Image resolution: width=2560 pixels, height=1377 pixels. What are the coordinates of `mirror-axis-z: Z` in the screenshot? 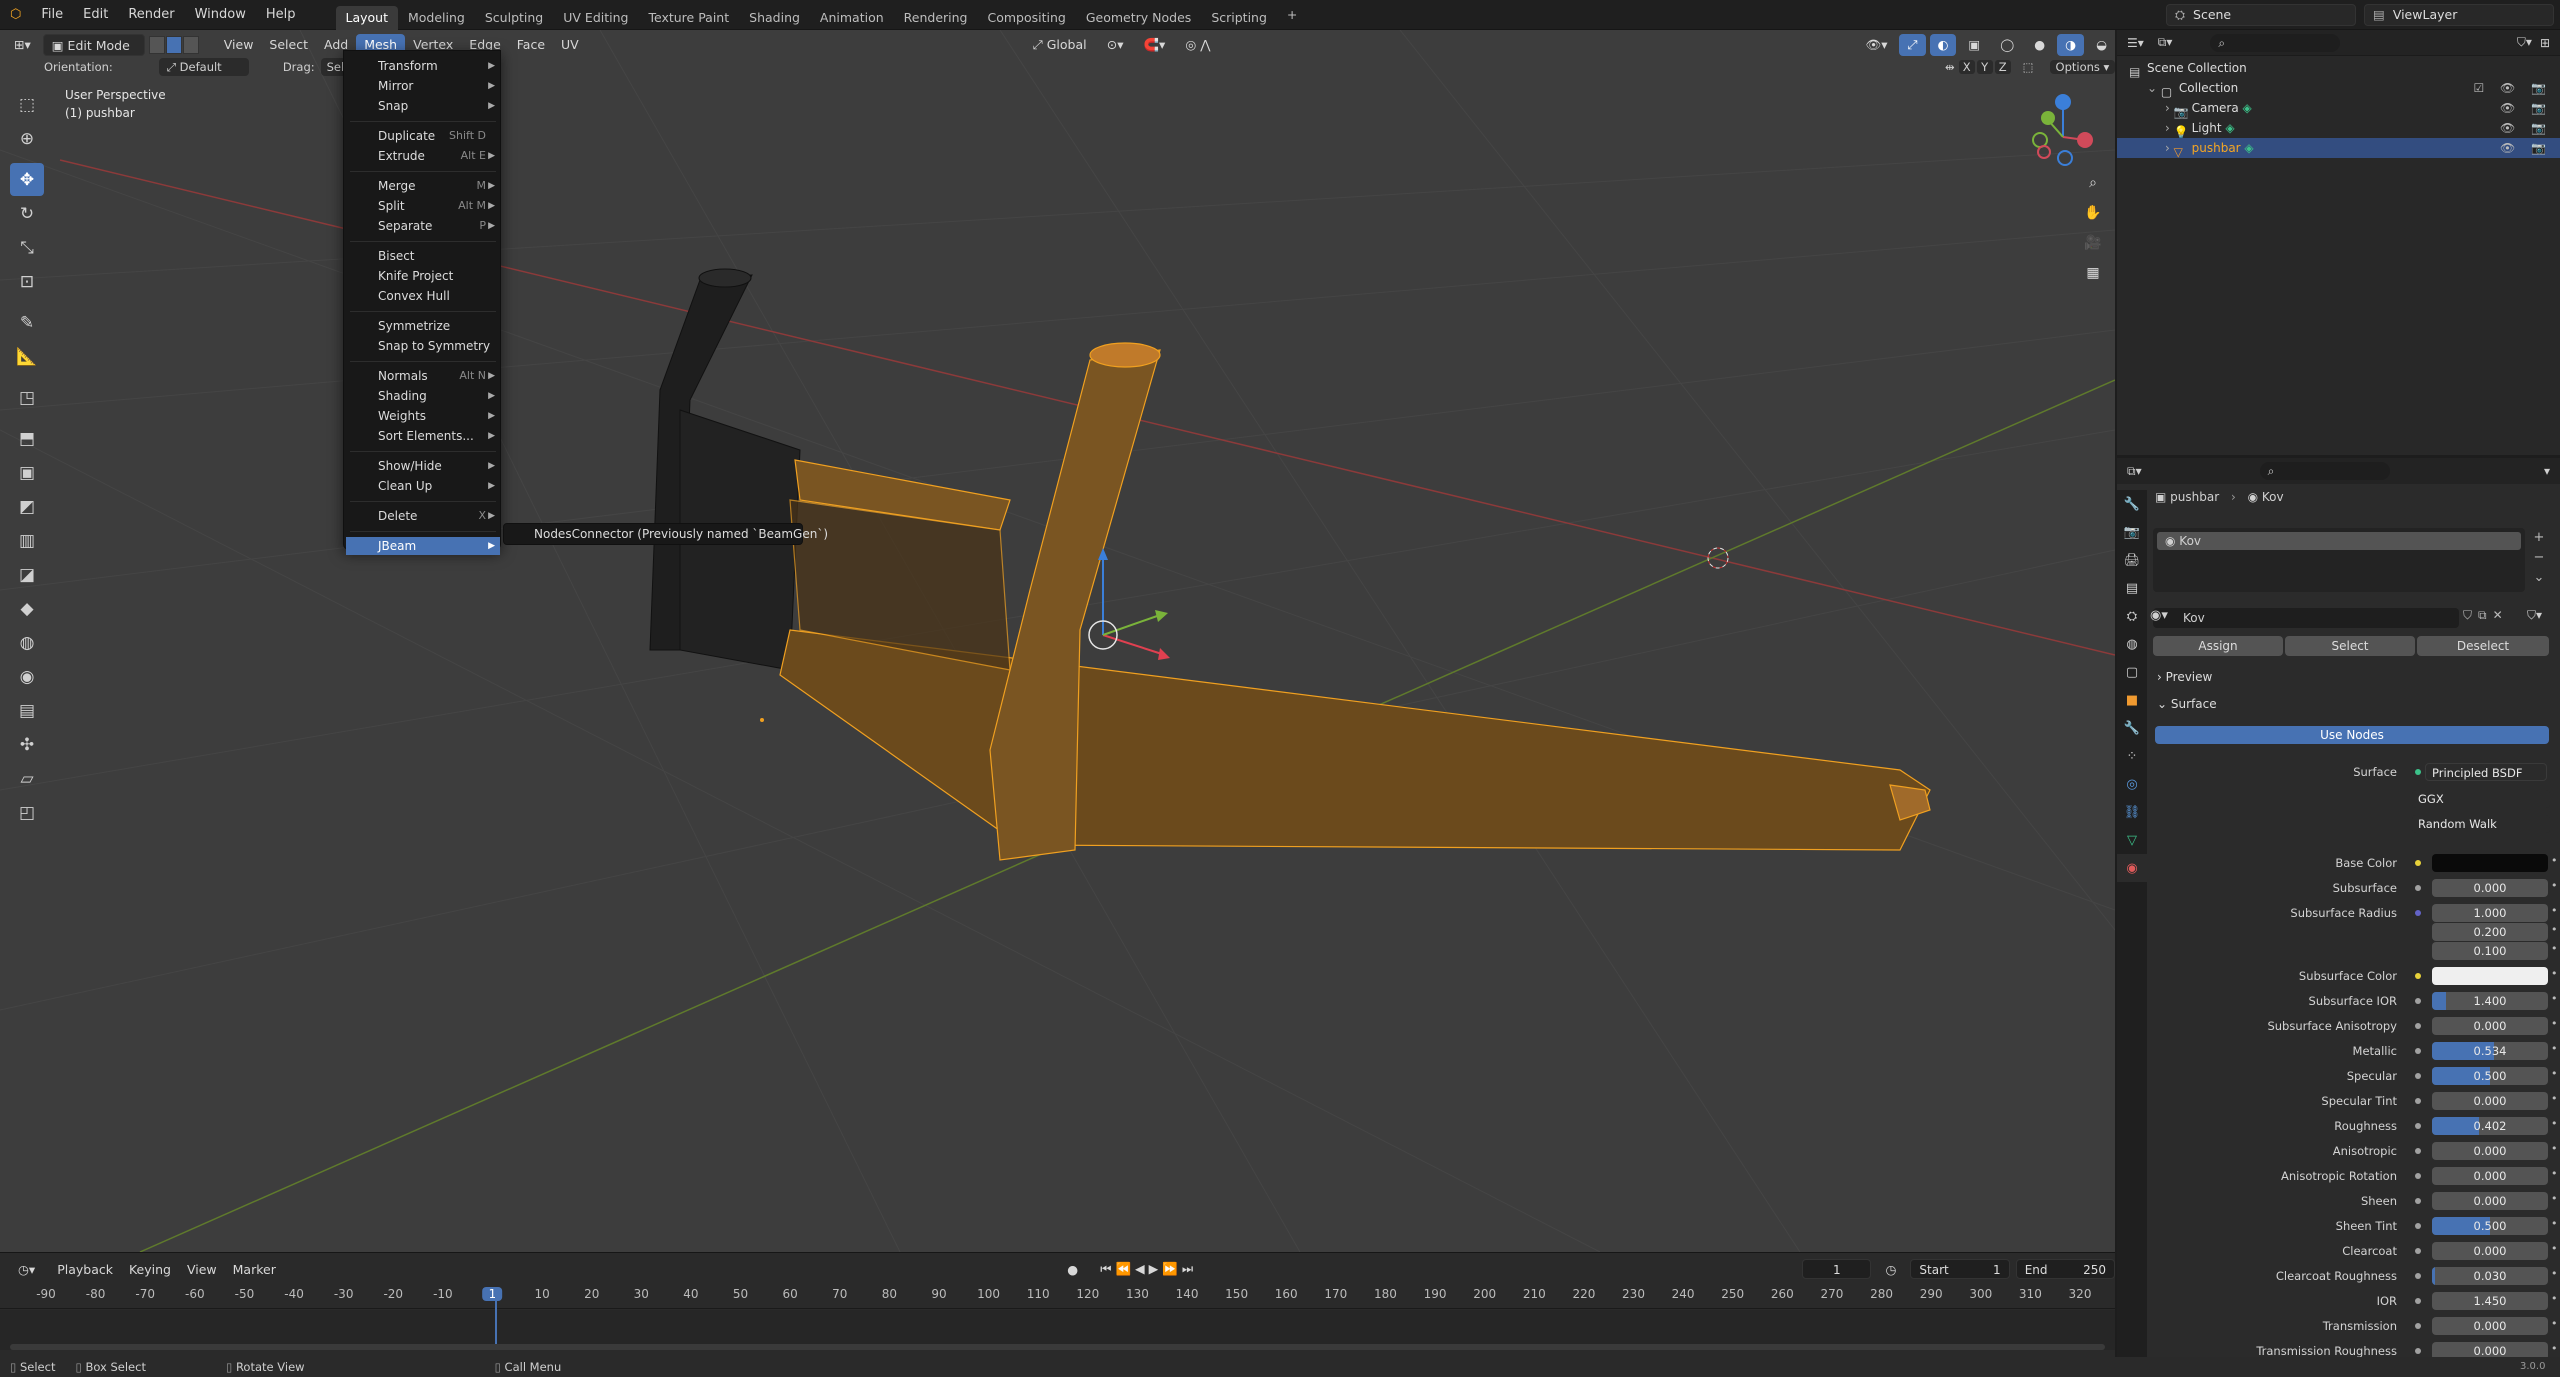 It's located at (2002, 67).